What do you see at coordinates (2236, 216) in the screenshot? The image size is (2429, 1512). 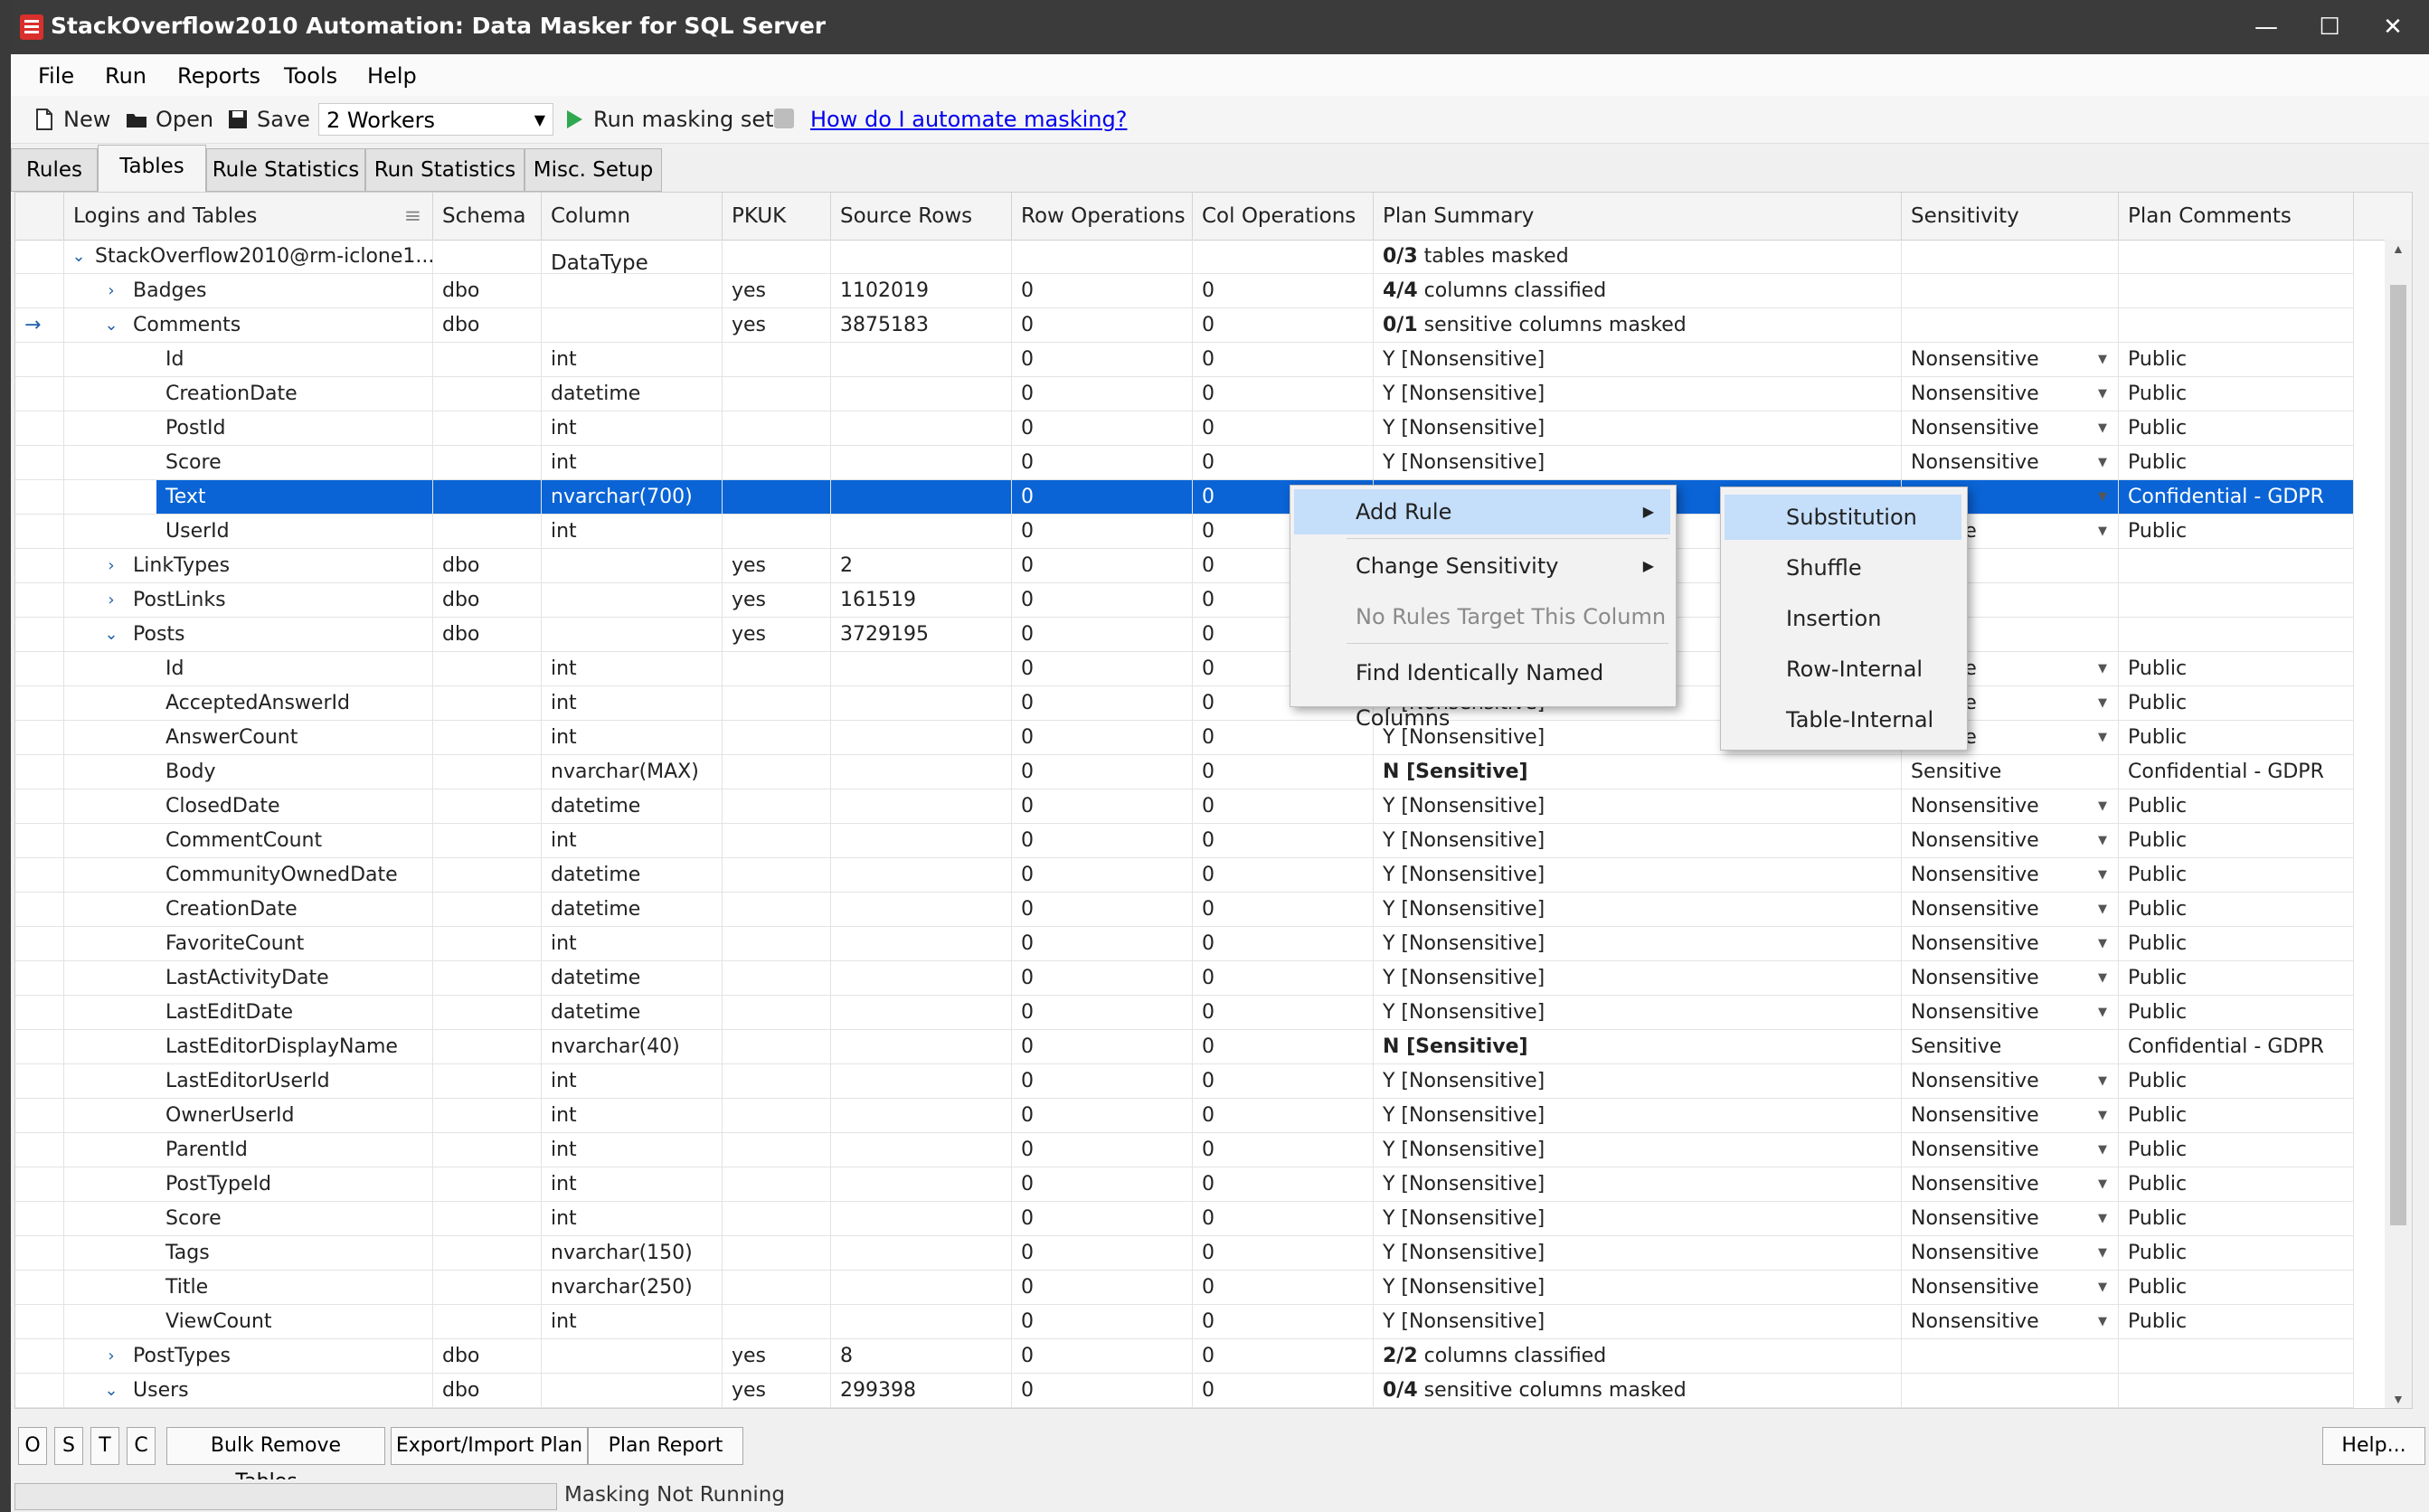 I see `header-plan-comments: Plan Comments` at bounding box center [2236, 216].